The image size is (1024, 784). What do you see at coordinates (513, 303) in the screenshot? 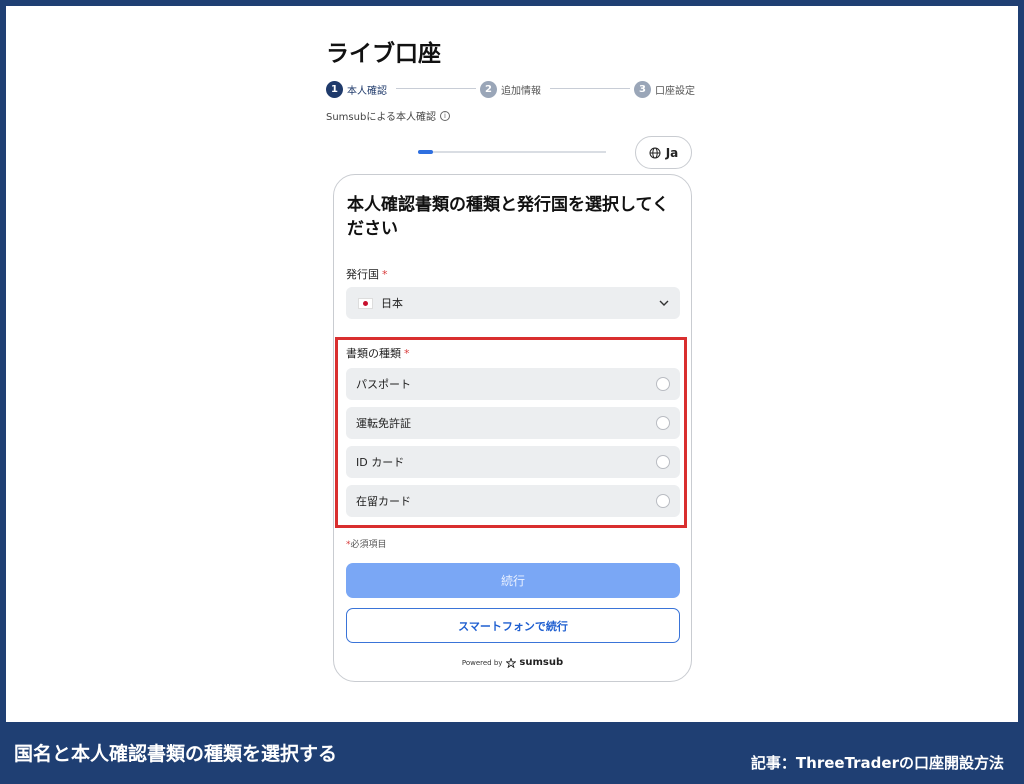
I see `country-select: 日本` at bounding box center [513, 303].